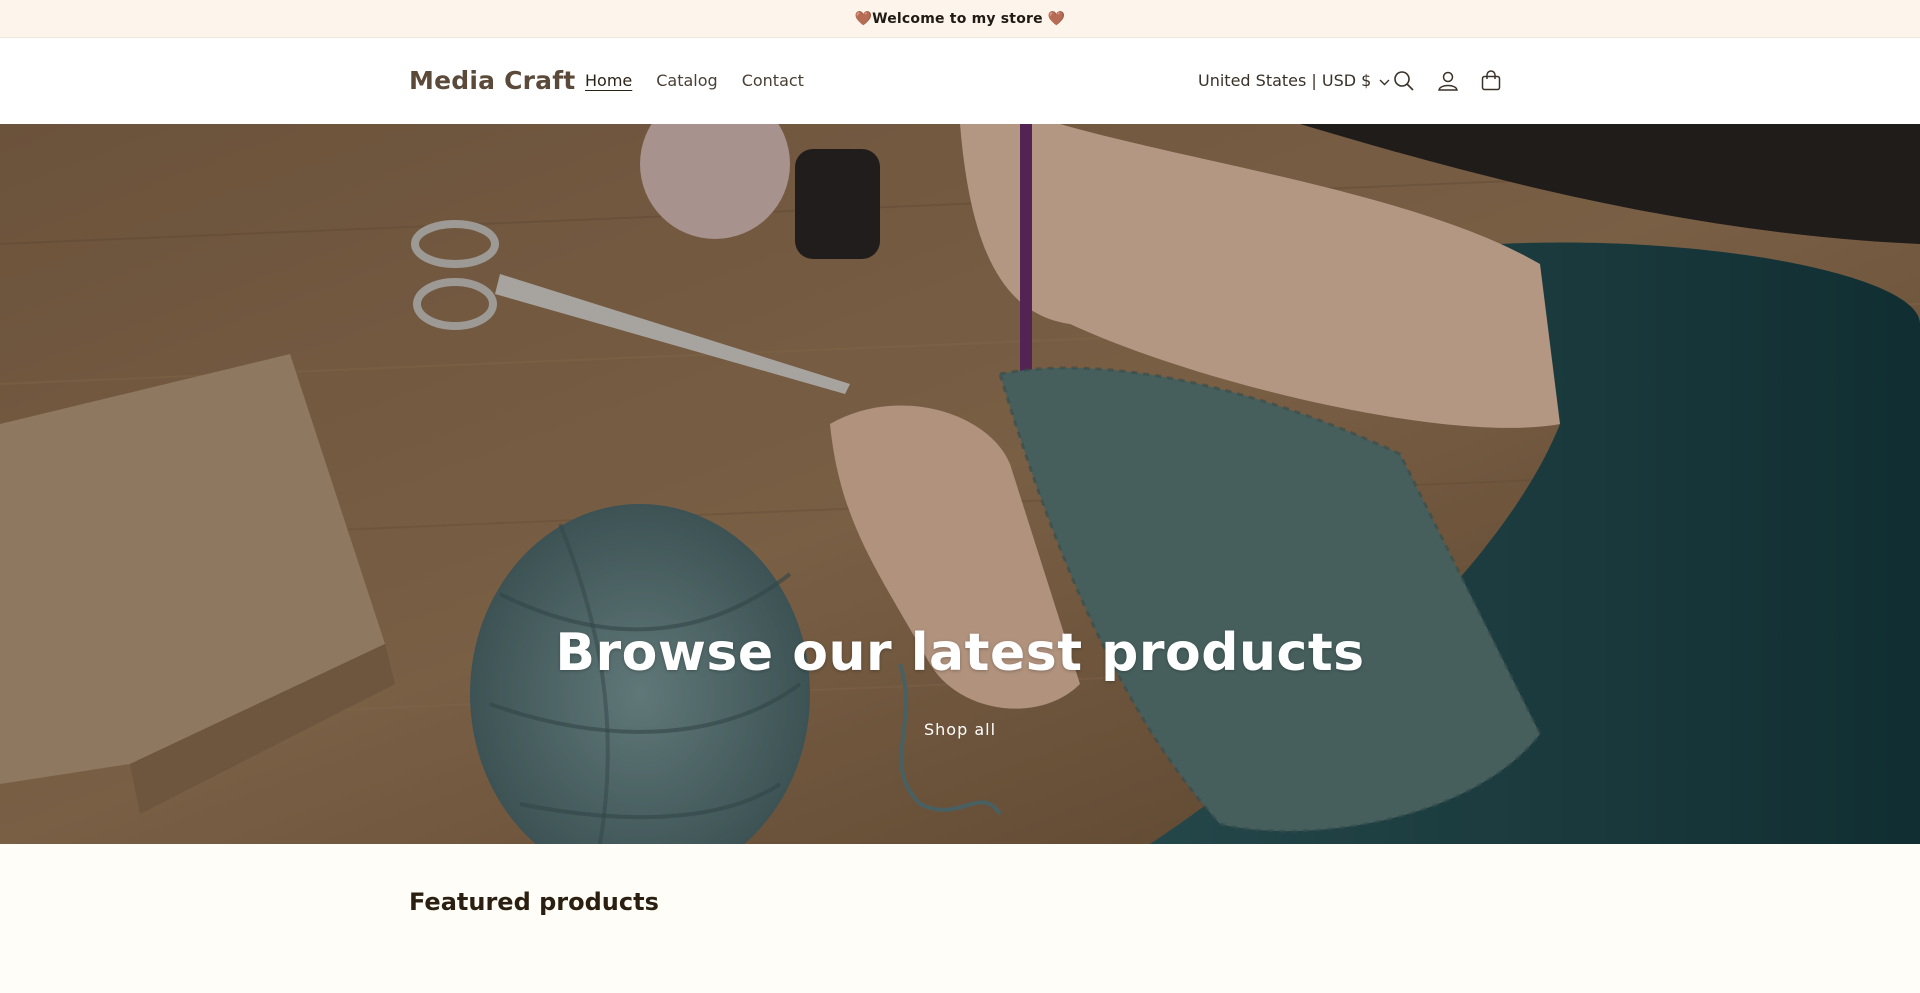 Image resolution: width=1920 pixels, height=993 pixels. I want to click on announcement-bar: 🤎Welcome to my store 🤎, so click(960, 19).